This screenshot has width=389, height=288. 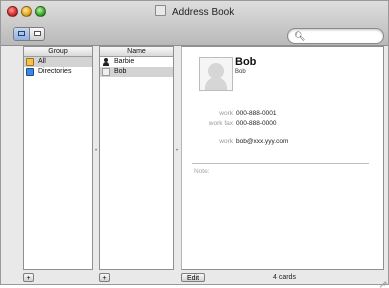 I want to click on field-value: 000-888-0001, so click(x=256, y=113).